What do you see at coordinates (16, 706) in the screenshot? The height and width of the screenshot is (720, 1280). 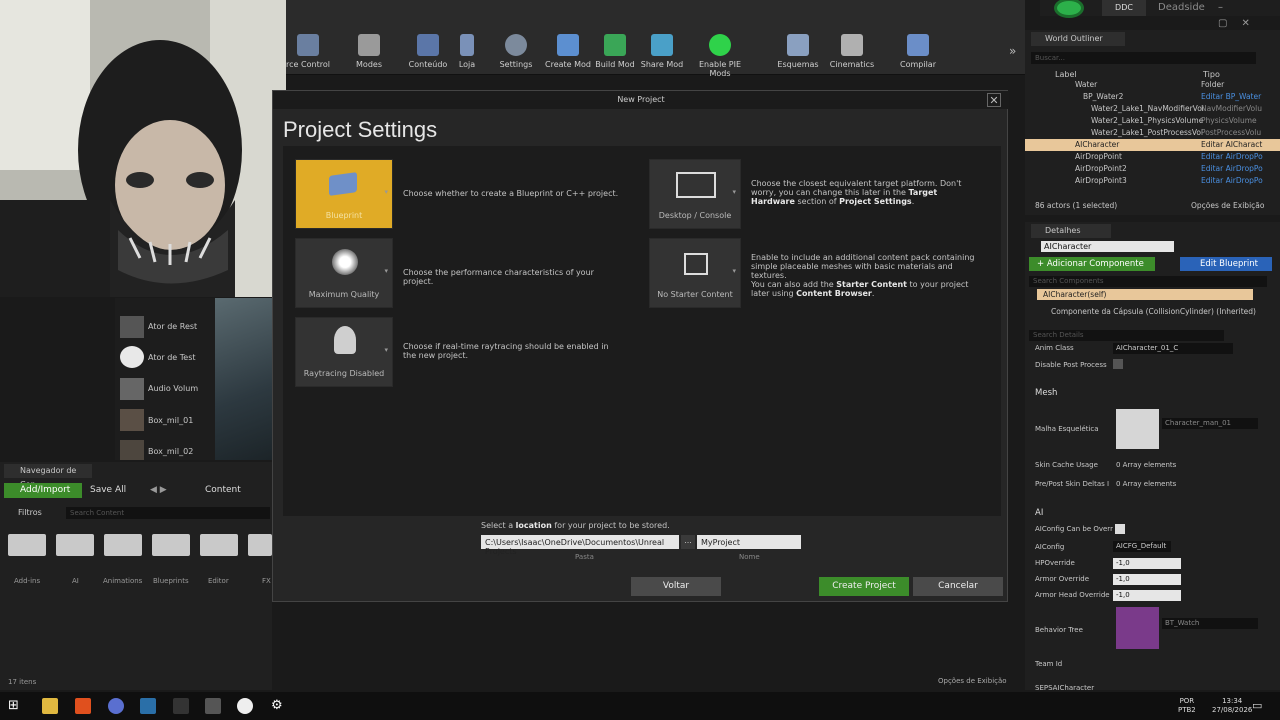 I see `windows-start-icon: ⊞` at bounding box center [16, 706].